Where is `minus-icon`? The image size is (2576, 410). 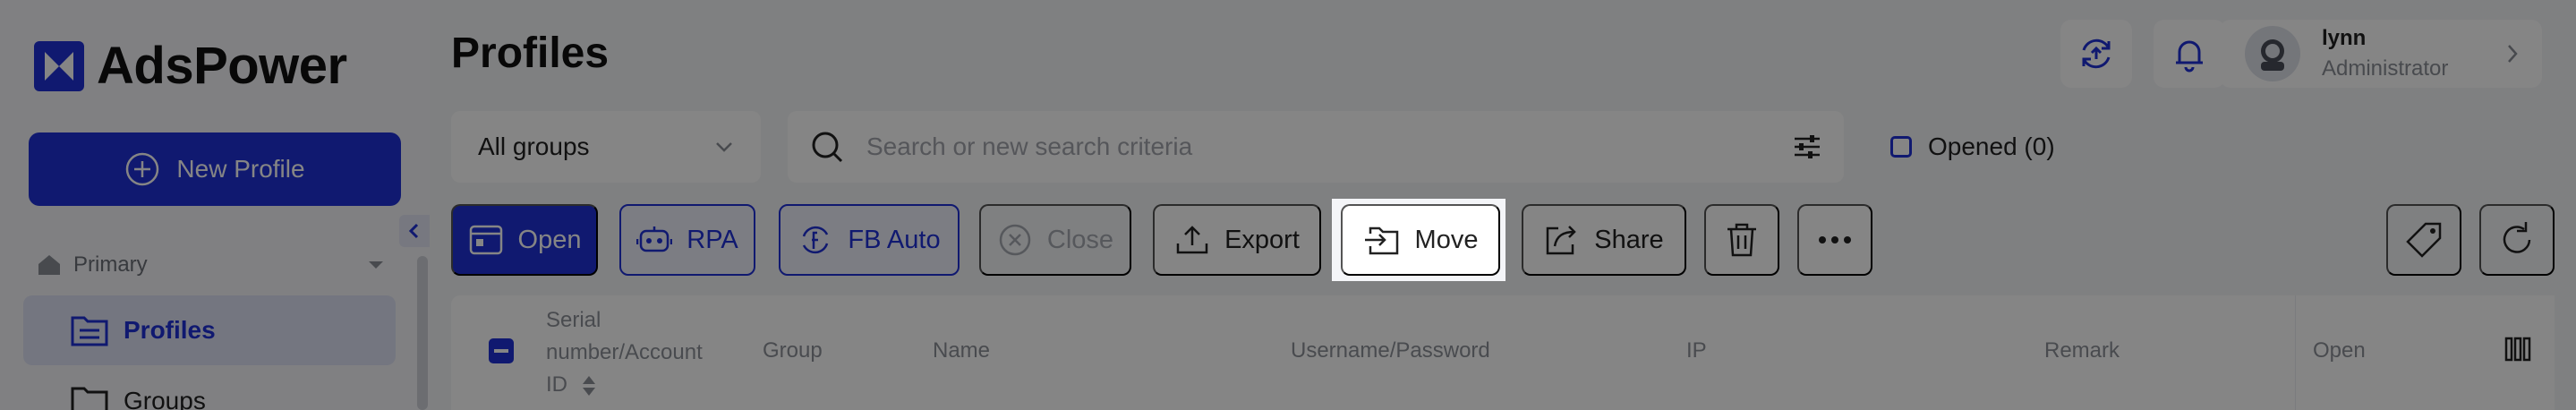 minus-icon is located at coordinates (501, 351).